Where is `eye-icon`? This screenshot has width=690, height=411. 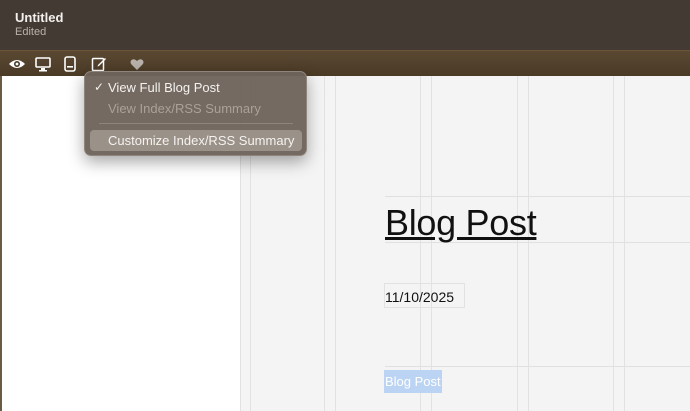 eye-icon is located at coordinates (17, 64).